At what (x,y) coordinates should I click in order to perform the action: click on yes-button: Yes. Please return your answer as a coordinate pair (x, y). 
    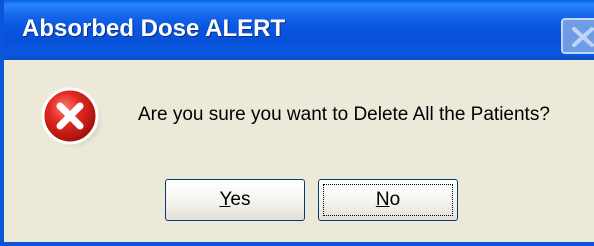
    Looking at the image, I should click on (235, 200).